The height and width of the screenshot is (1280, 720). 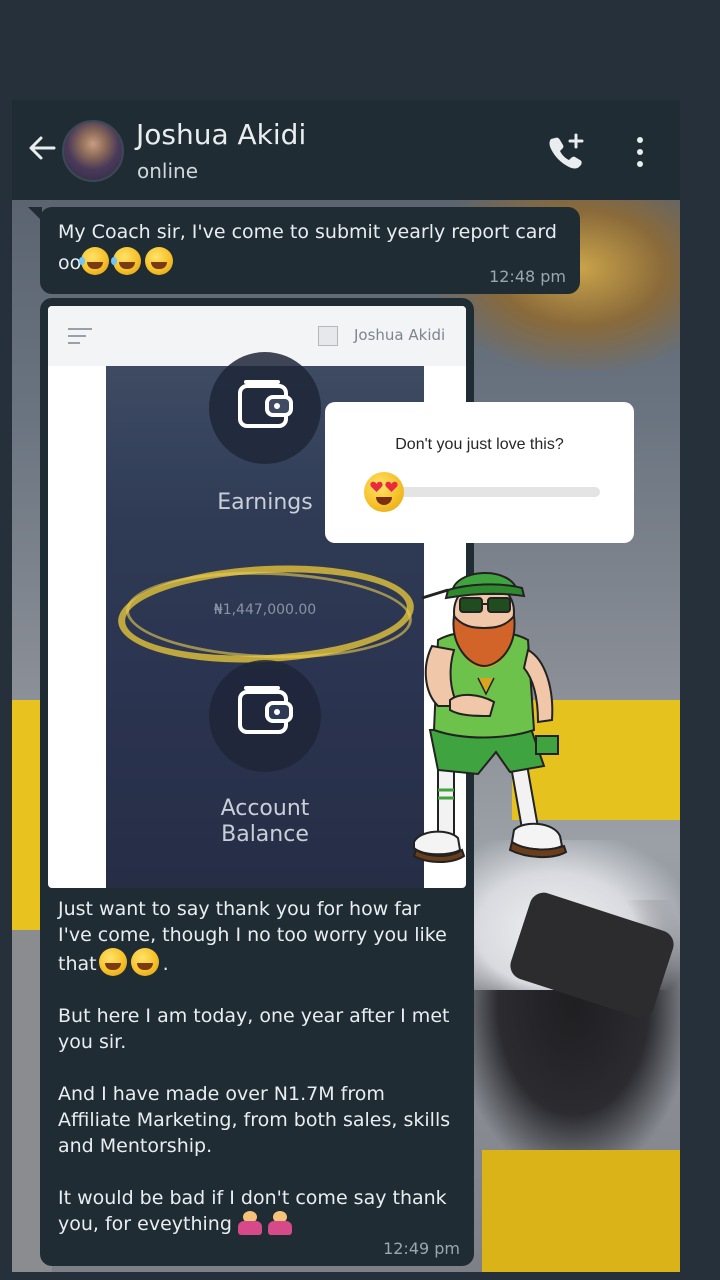 I want to click on earnings-amount: ₦1,447,000.00, so click(x=265, y=610).